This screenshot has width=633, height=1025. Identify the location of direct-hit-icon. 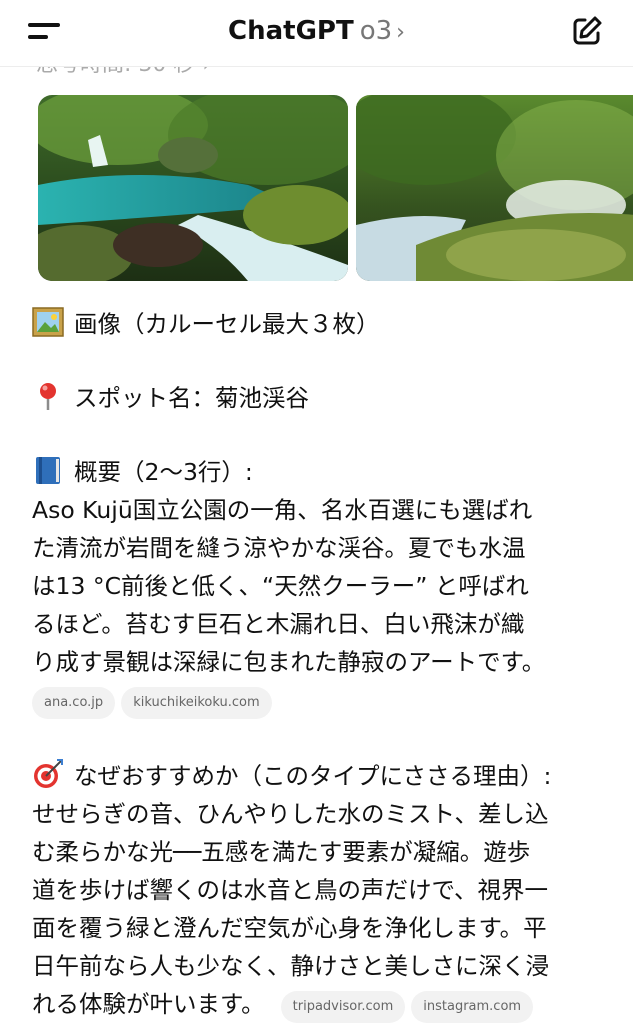
(48, 773).